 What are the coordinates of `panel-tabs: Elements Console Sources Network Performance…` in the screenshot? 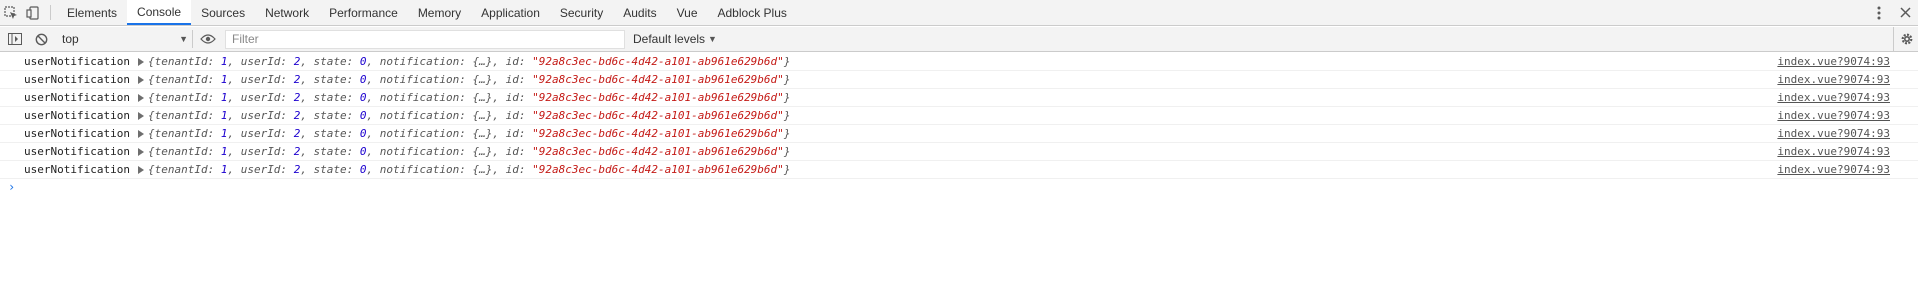 It's located at (427, 12).